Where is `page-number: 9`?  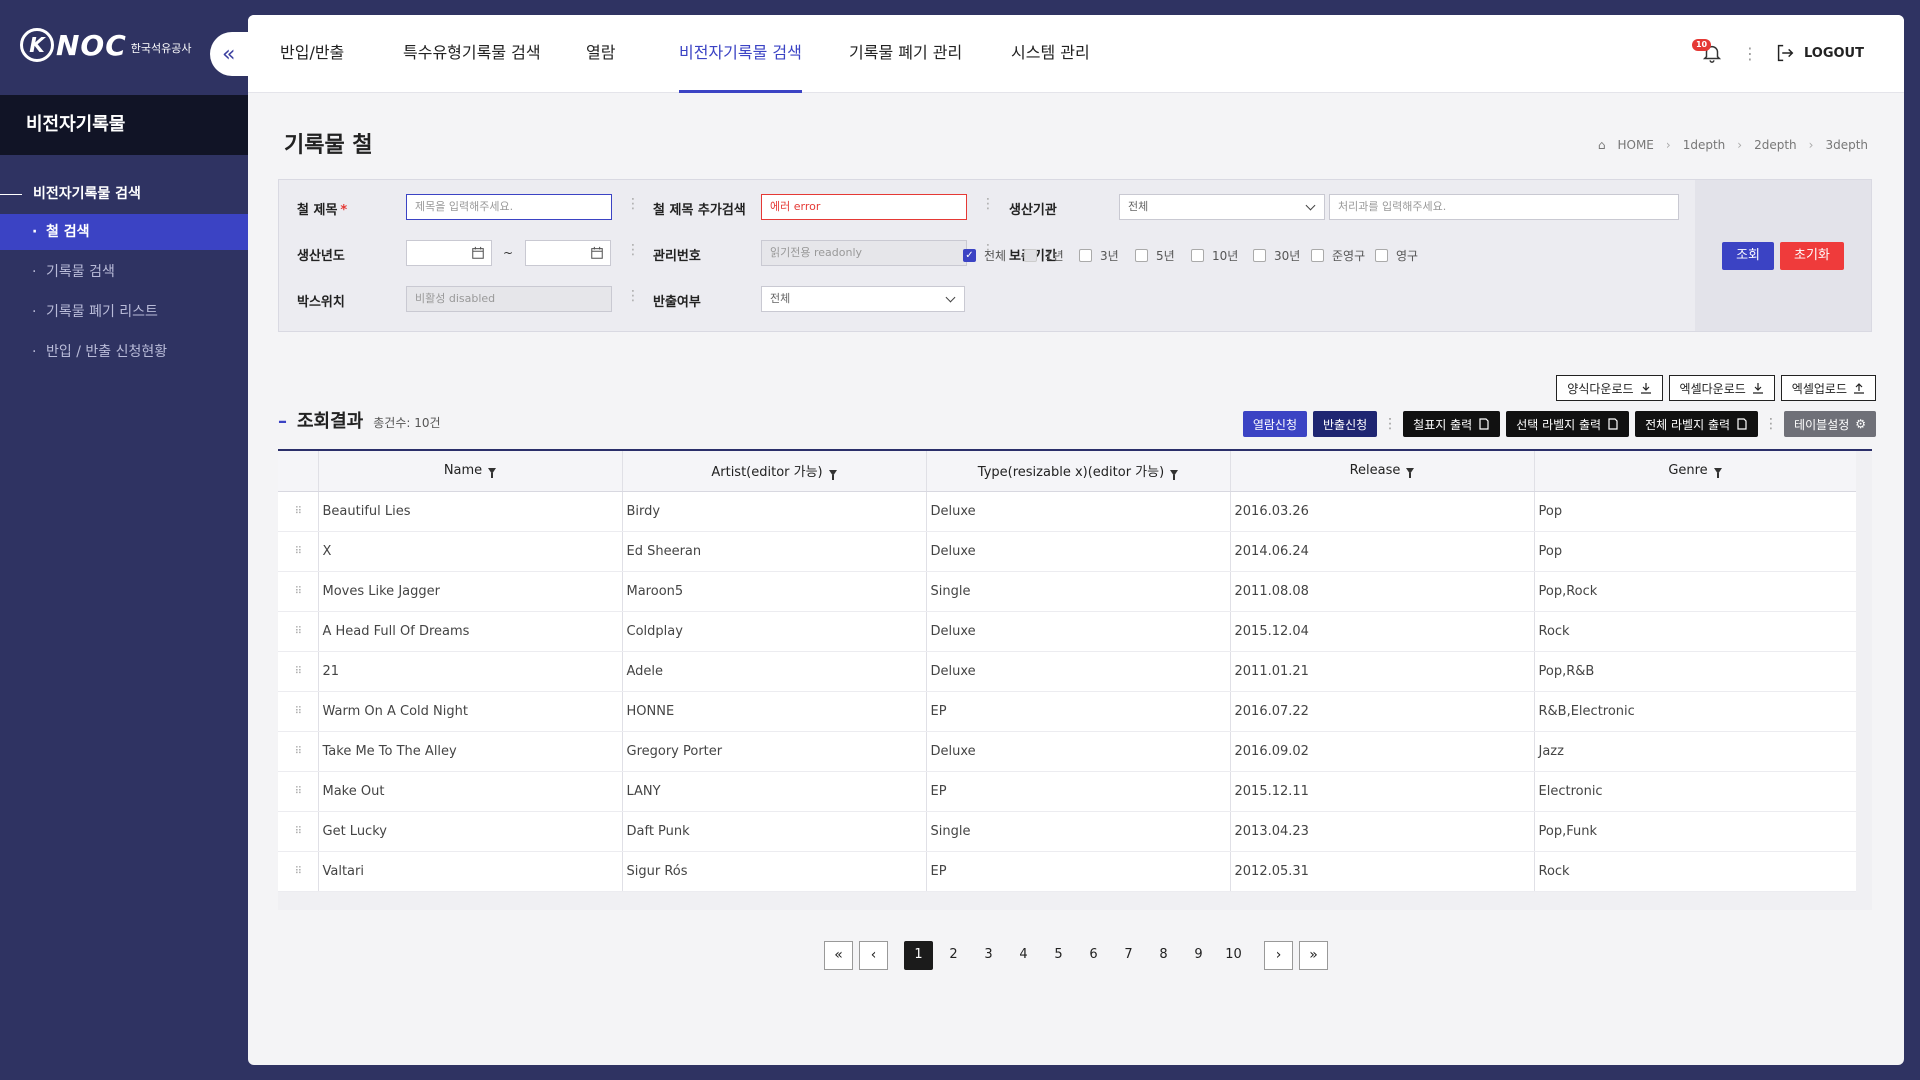 page-number: 9 is located at coordinates (1198, 955).